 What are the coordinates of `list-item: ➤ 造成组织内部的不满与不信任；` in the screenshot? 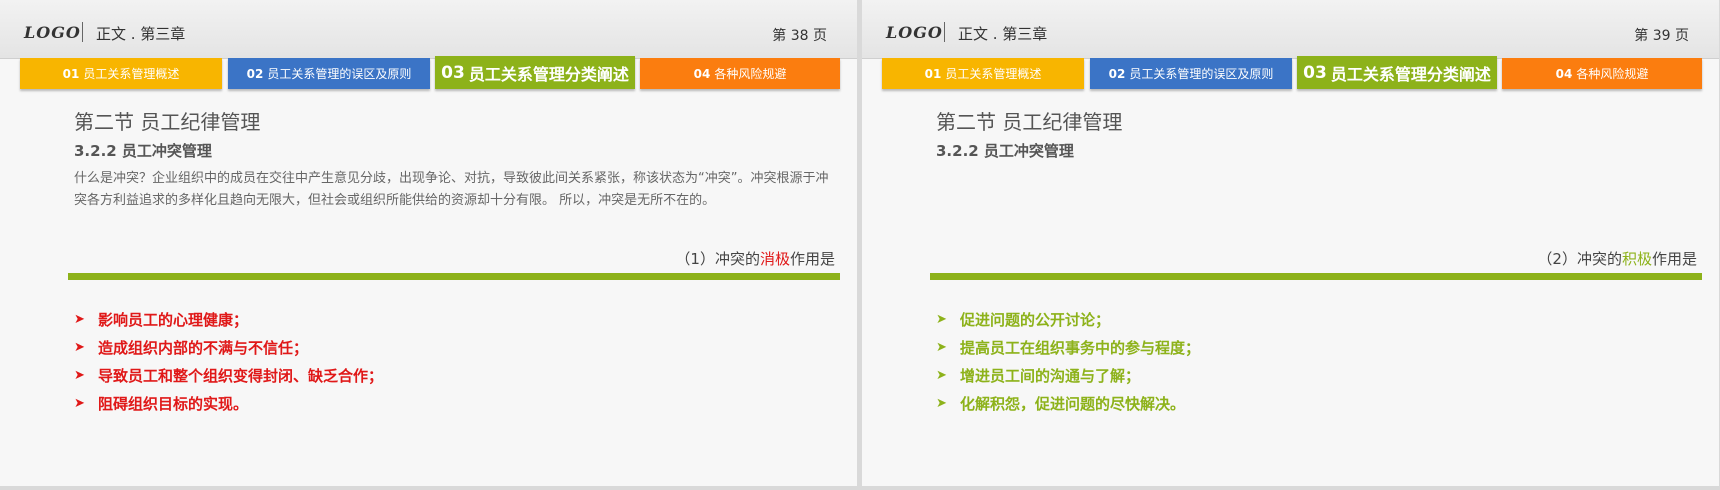 It's located at (228, 347).